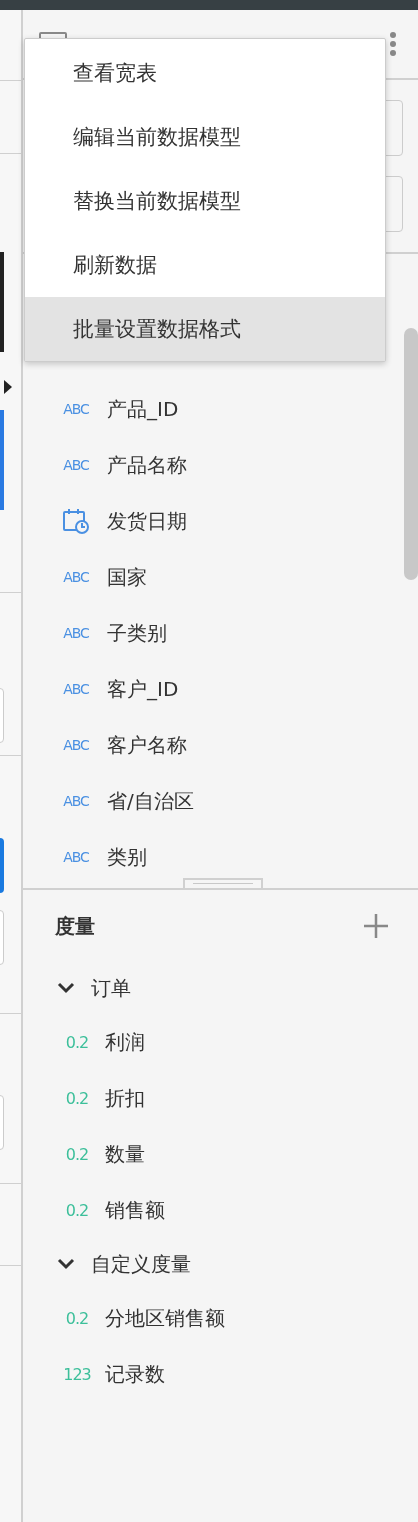 The width and height of the screenshot is (418, 1522). Describe the element at coordinates (147, 465) in the screenshot. I see `dimension-field: 产品名称` at that location.